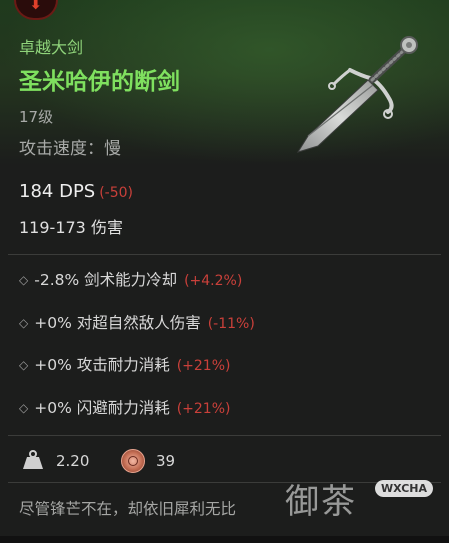 The image size is (449, 543). I want to click on affix-text: +0% 对超自然敌人伤害, so click(117, 323).